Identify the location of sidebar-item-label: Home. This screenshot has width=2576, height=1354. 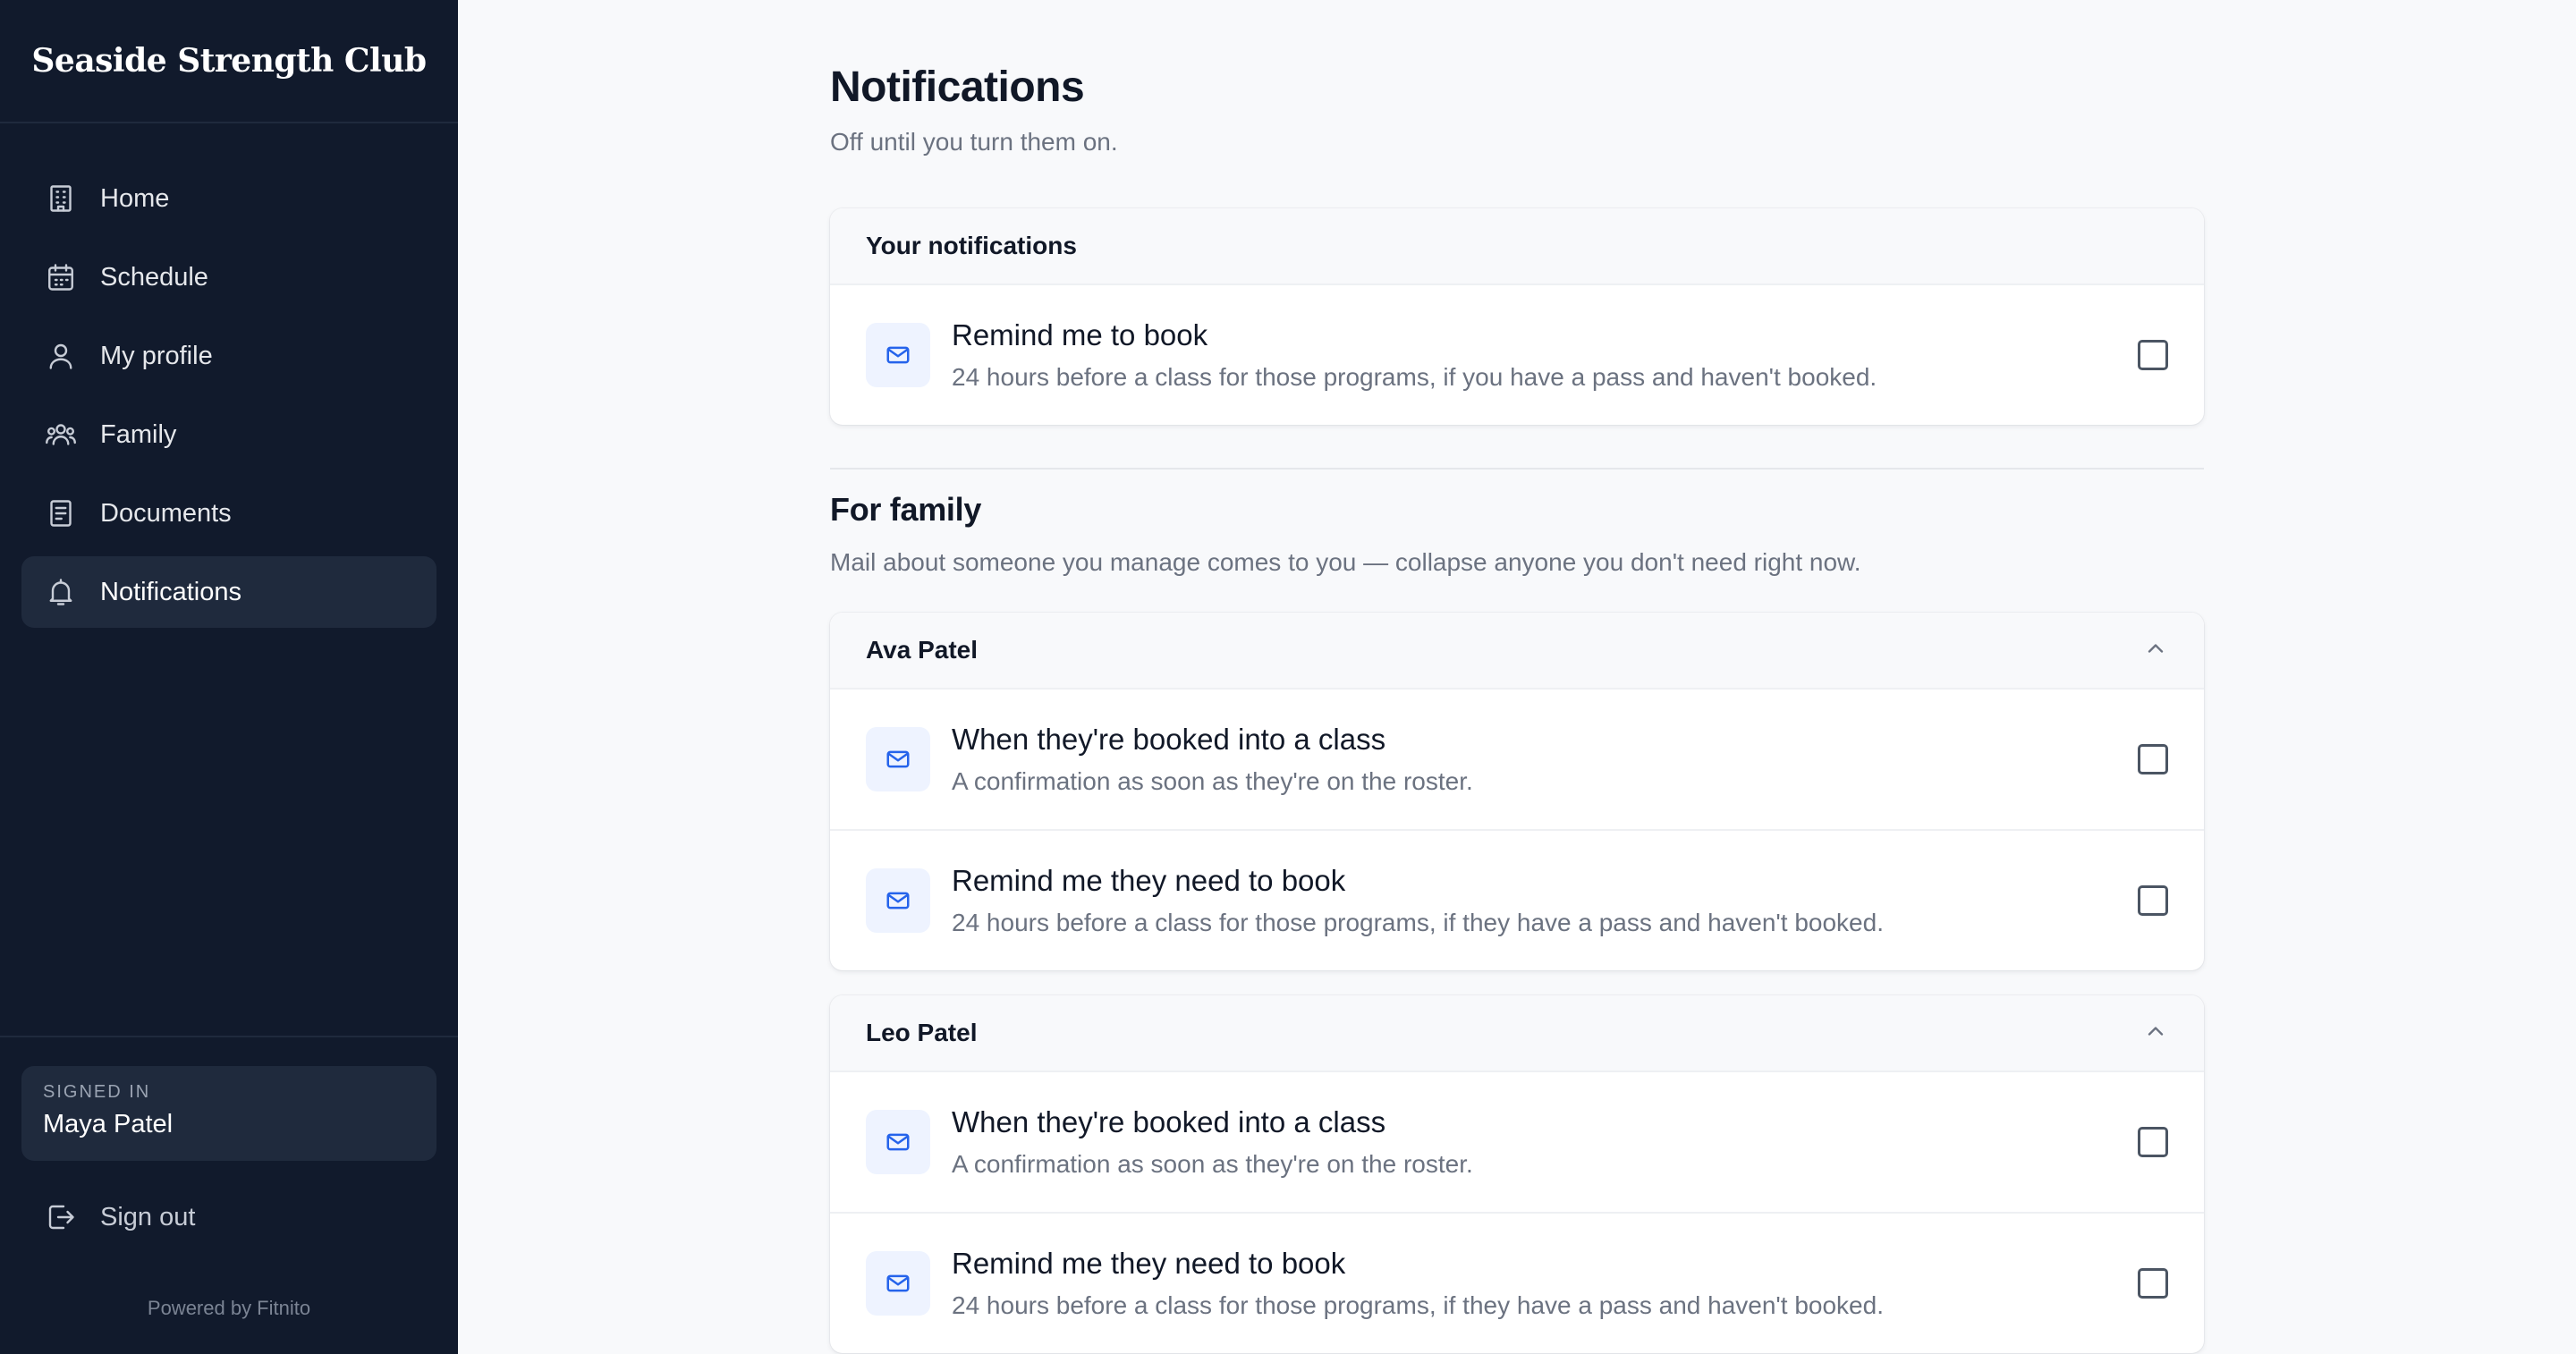
(135, 198).